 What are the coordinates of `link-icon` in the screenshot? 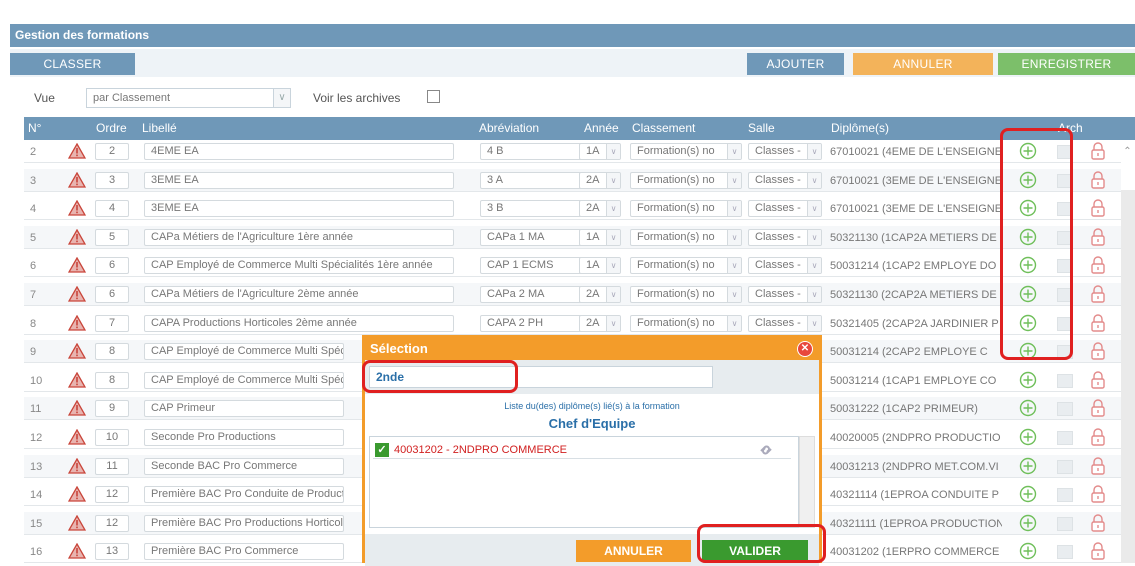 It's located at (766, 450).